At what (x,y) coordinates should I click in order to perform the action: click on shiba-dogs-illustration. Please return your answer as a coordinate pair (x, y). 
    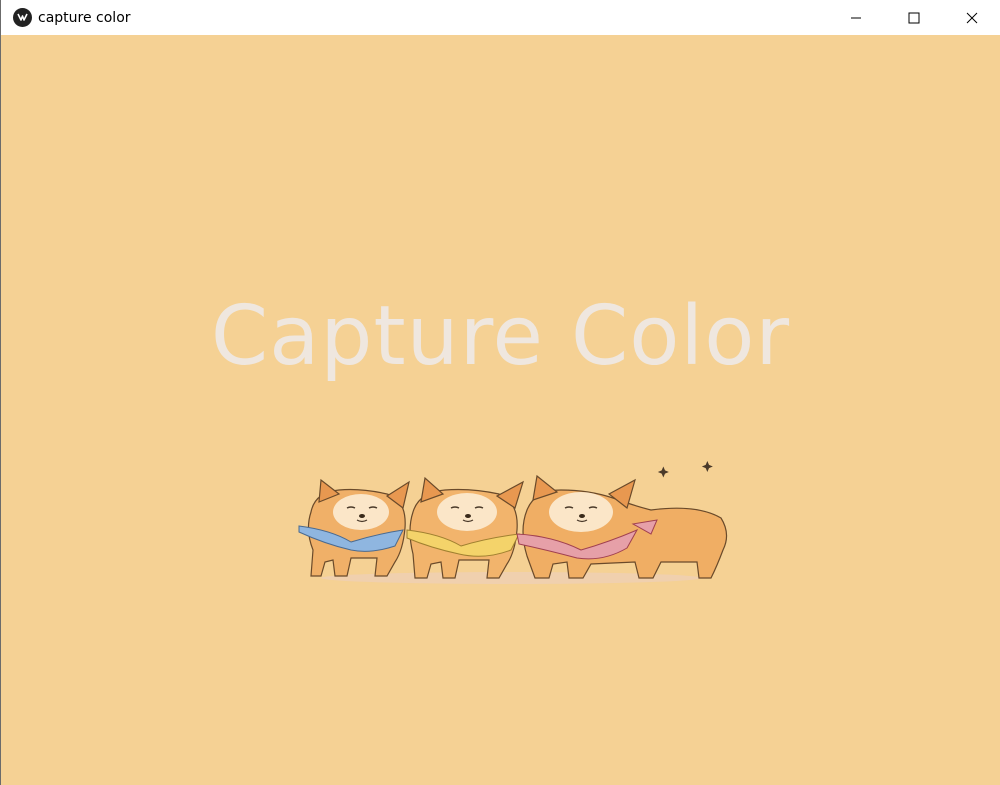
    Looking at the image, I should click on (513, 522).